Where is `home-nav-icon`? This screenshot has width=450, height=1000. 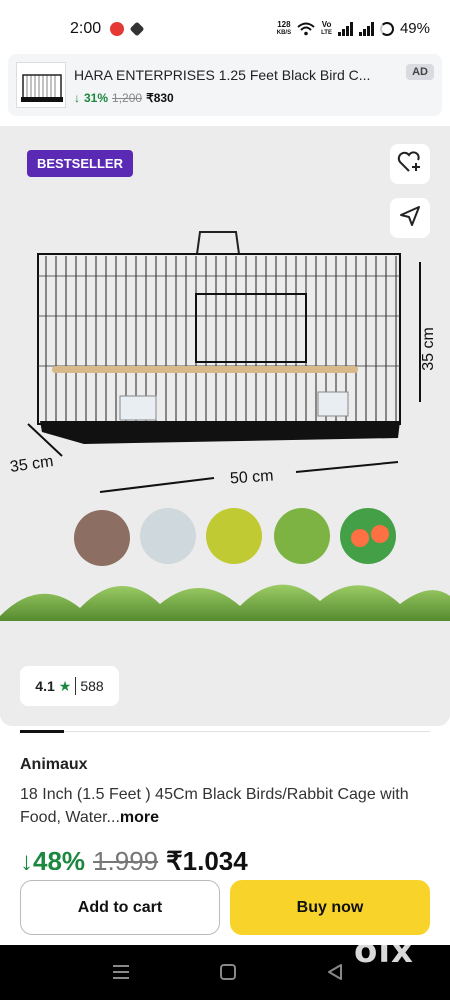 home-nav-icon is located at coordinates (228, 972).